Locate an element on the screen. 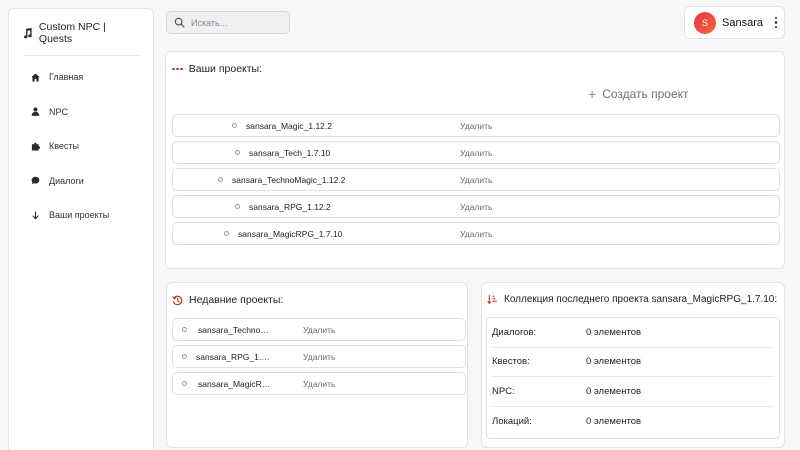 The width and height of the screenshot is (800, 450). app-brand: Custom NPC | Quests is located at coordinates (82, 38).